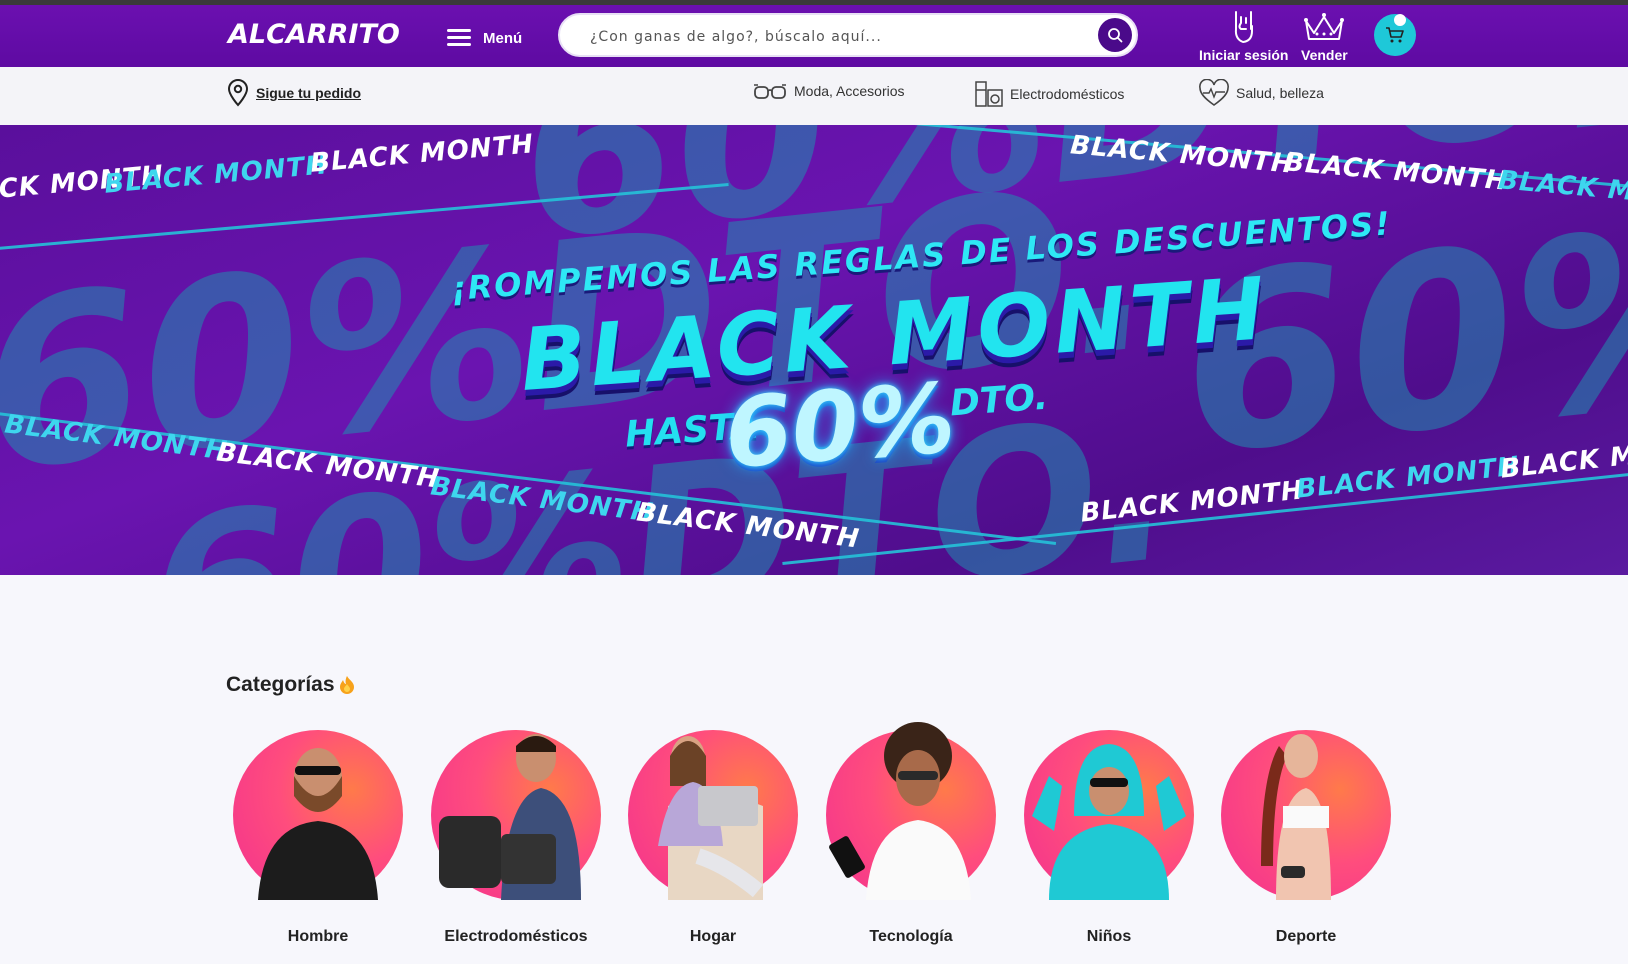  Describe the element at coordinates (1306, 936) in the screenshot. I see `category-label: Deporte` at that location.